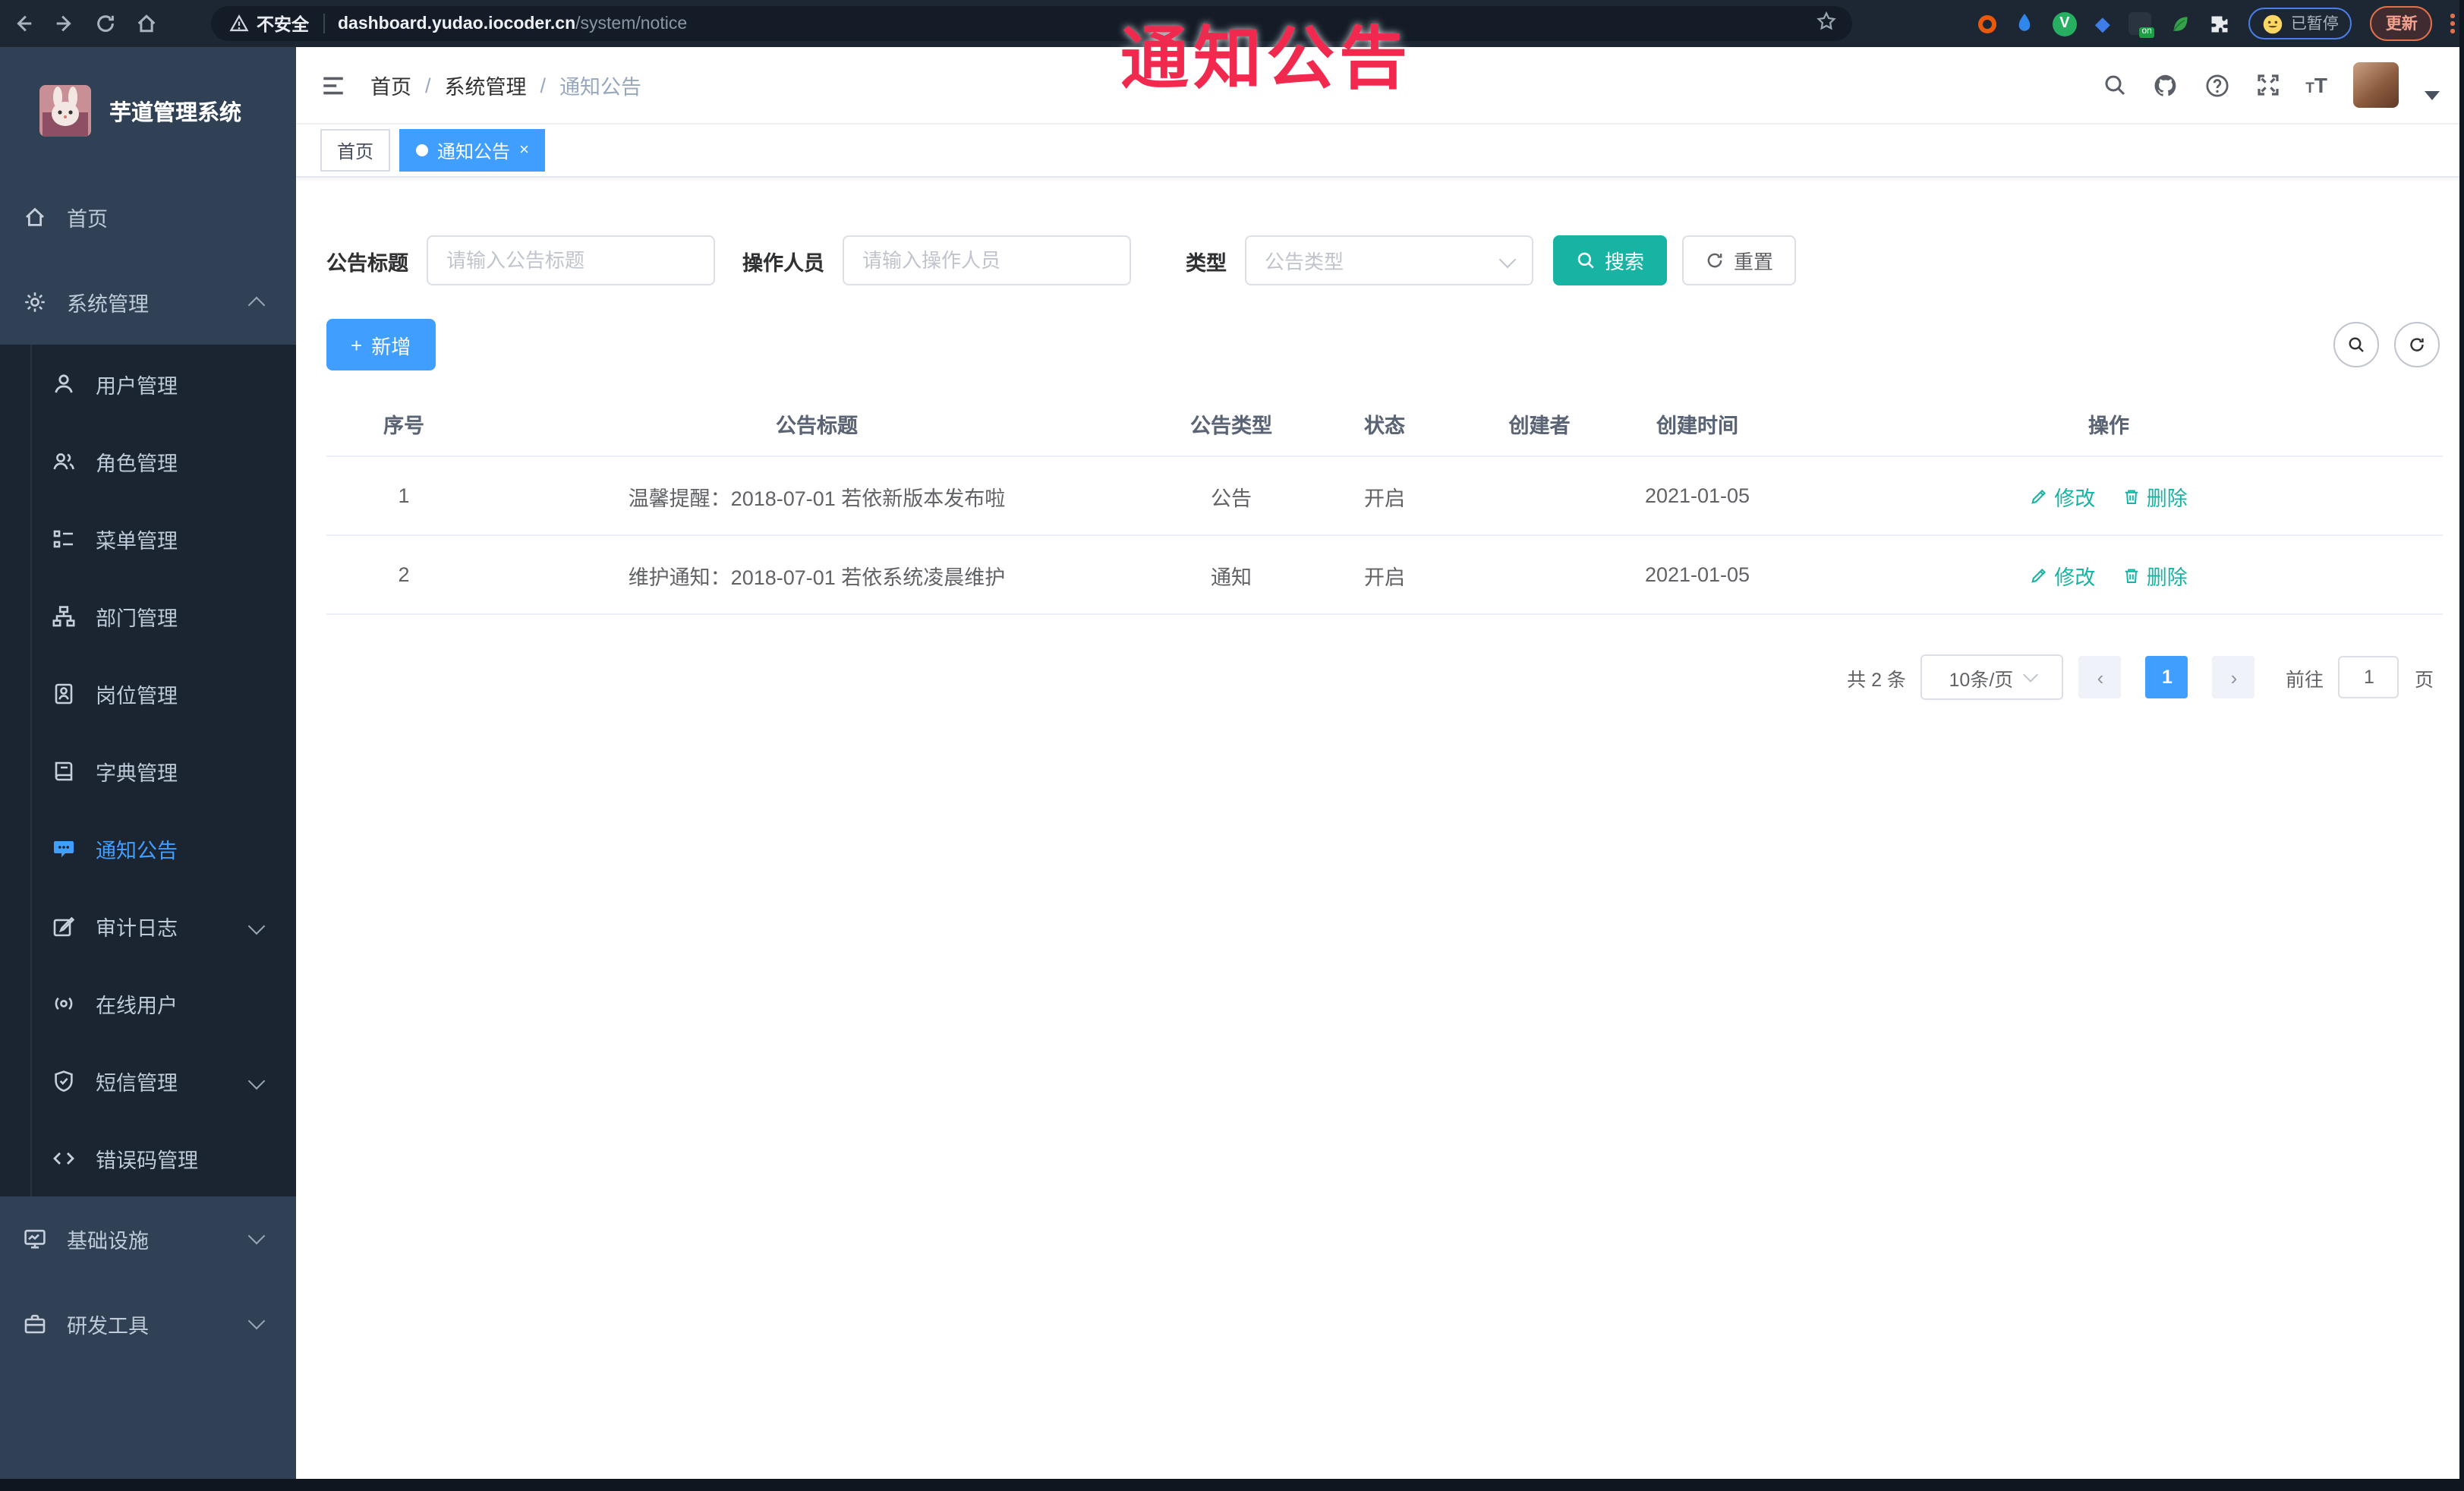  I want to click on active-tab-dot, so click(422, 150).